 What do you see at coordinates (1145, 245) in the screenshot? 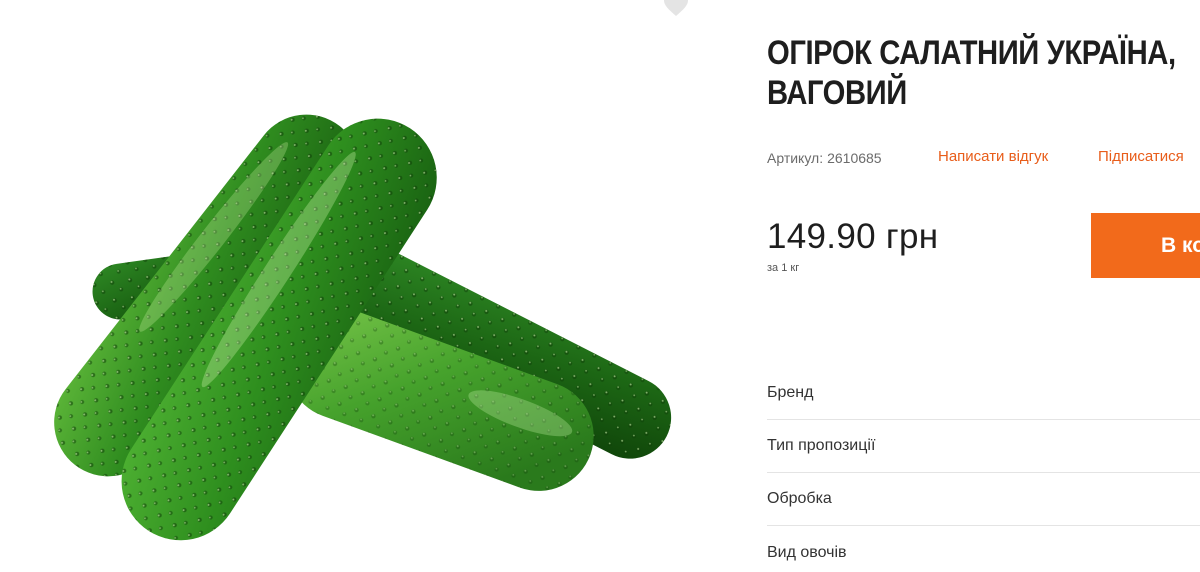
I see `add-to-cart-button: В кошик` at bounding box center [1145, 245].